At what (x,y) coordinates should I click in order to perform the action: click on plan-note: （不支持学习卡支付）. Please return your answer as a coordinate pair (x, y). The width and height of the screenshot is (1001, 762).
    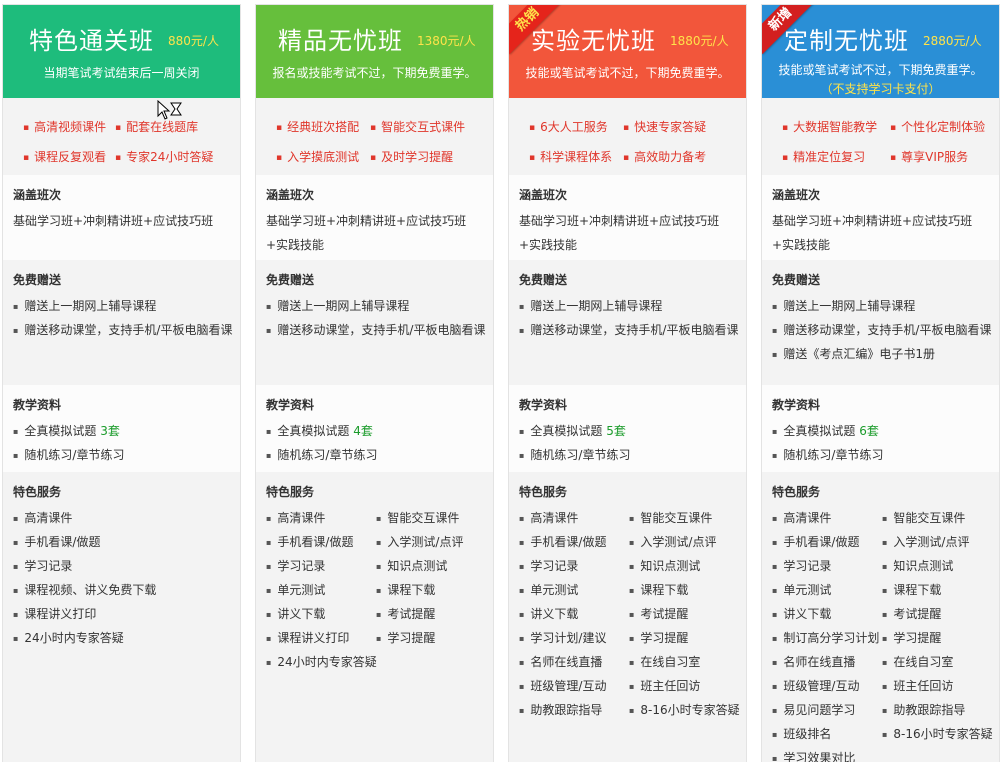
    Looking at the image, I should click on (880, 89).